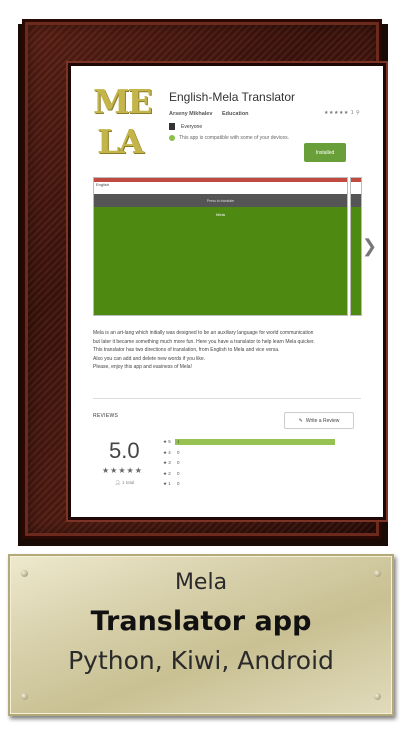 The height and width of the screenshot is (750, 400). I want to click on logo-line1: ME, so click(123, 101).